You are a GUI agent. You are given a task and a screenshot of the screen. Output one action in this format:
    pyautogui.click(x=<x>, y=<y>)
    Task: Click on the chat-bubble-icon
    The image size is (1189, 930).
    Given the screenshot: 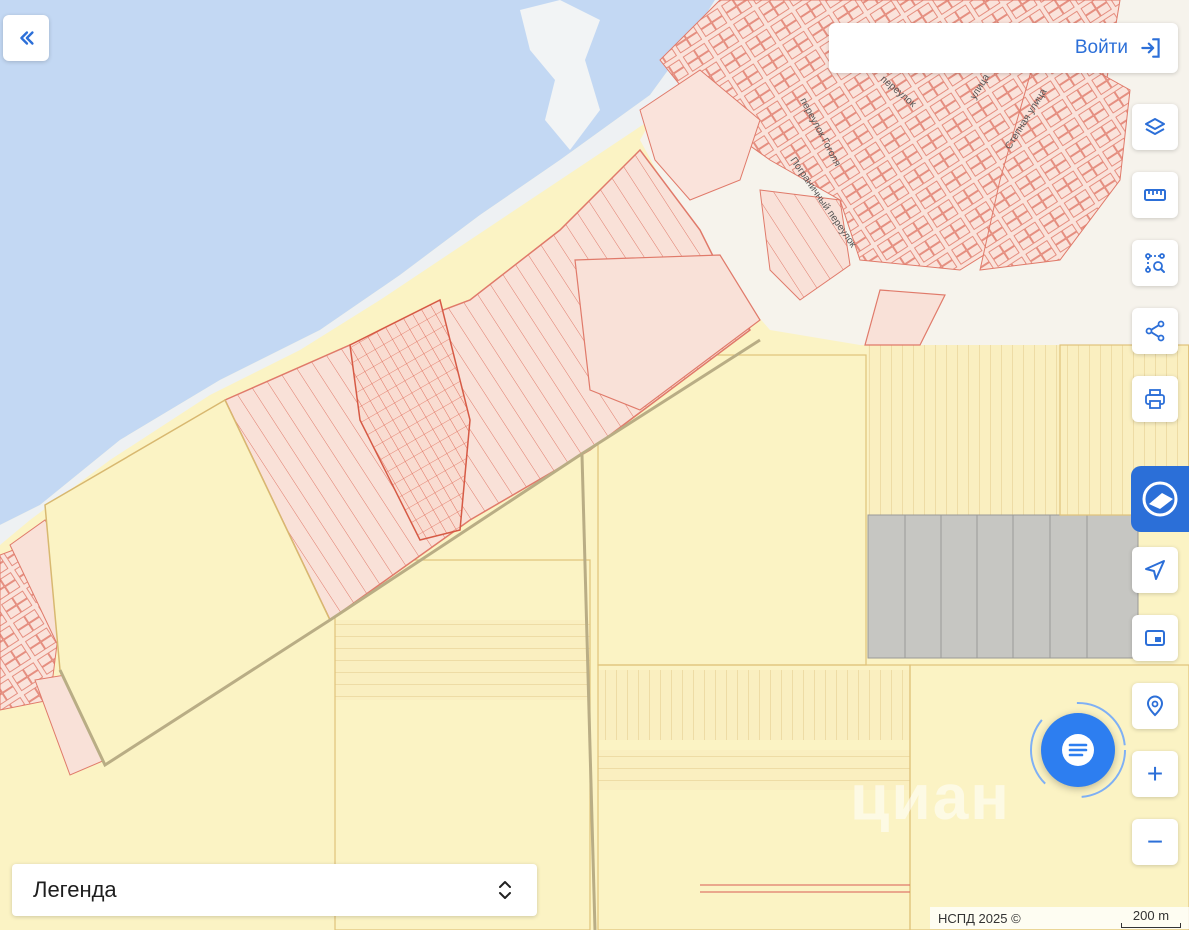 What is the action you would take?
    pyautogui.click(x=1078, y=750)
    